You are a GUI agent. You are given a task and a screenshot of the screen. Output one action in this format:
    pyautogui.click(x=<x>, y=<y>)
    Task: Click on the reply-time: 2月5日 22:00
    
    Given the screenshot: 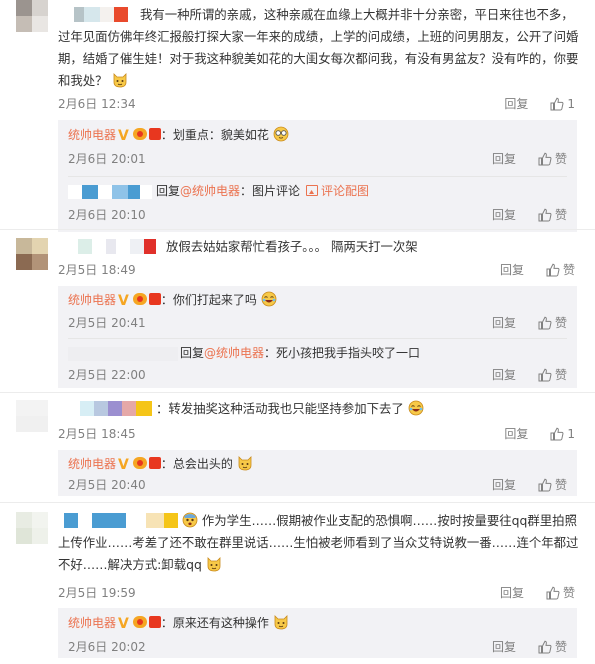 What is the action you would take?
    pyautogui.click(x=107, y=375)
    